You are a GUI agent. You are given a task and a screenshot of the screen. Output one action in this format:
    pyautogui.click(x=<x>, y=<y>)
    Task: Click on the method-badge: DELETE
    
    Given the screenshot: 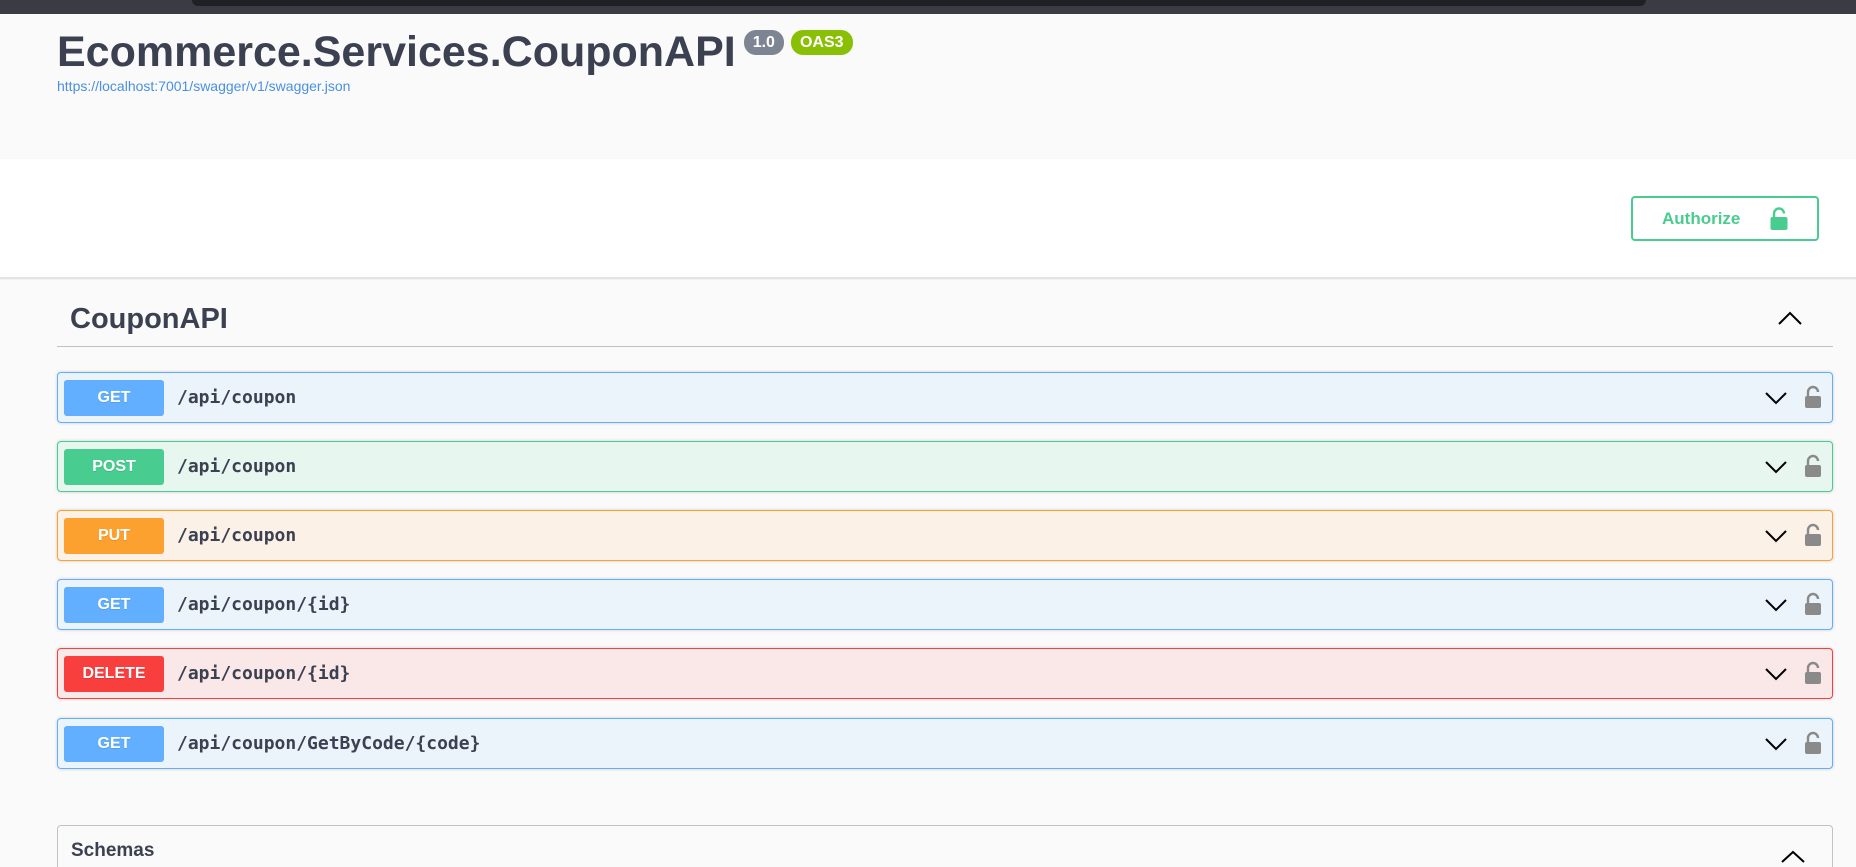 What is the action you would take?
    pyautogui.click(x=114, y=673)
    